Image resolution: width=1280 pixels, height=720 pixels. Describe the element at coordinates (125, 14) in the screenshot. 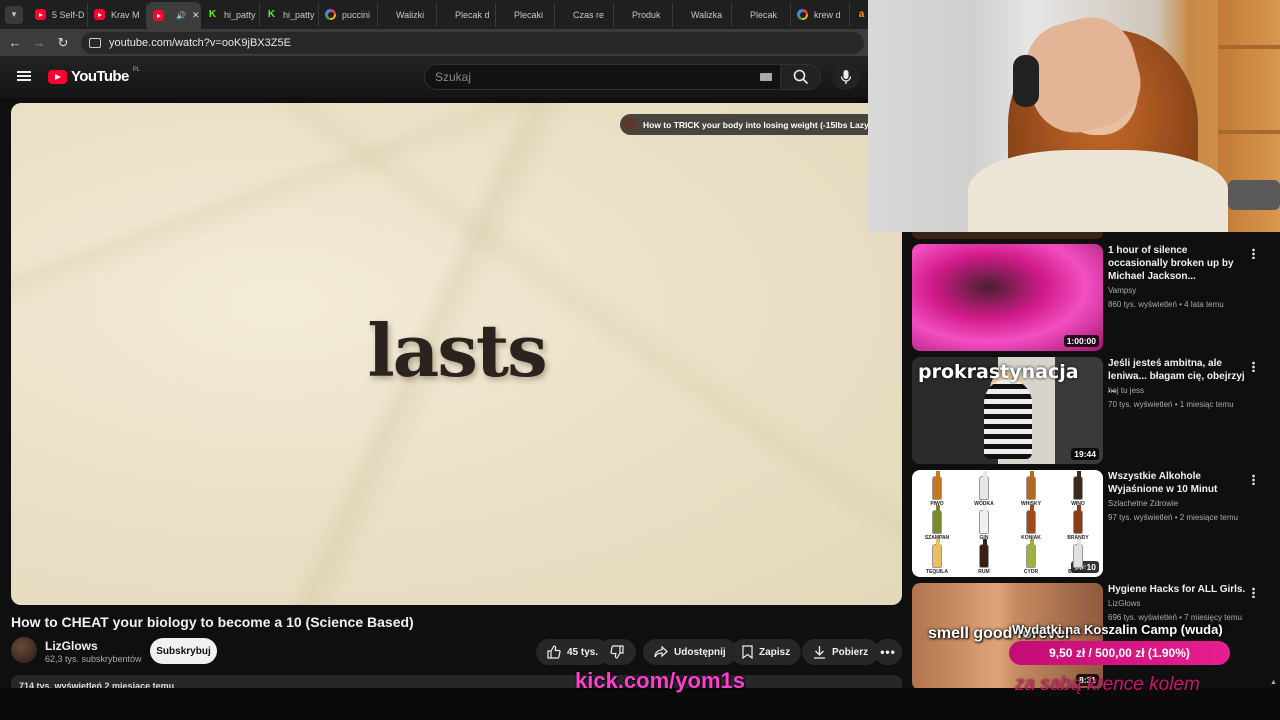

I see `tab-label: Krav M` at that location.